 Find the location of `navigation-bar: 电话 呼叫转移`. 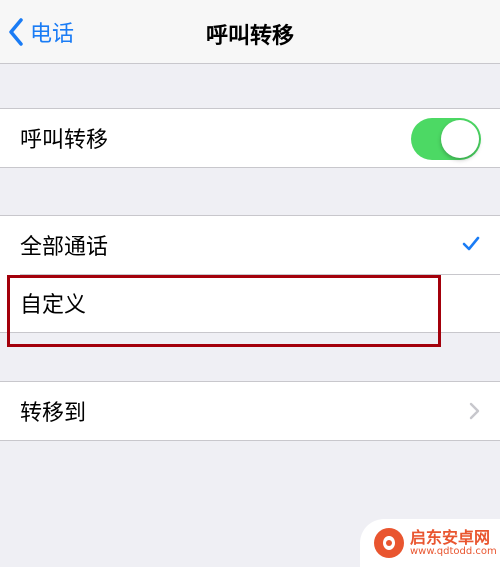

navigation-bar: 电话 呼叫转移 is located at coordinates (250, 32).